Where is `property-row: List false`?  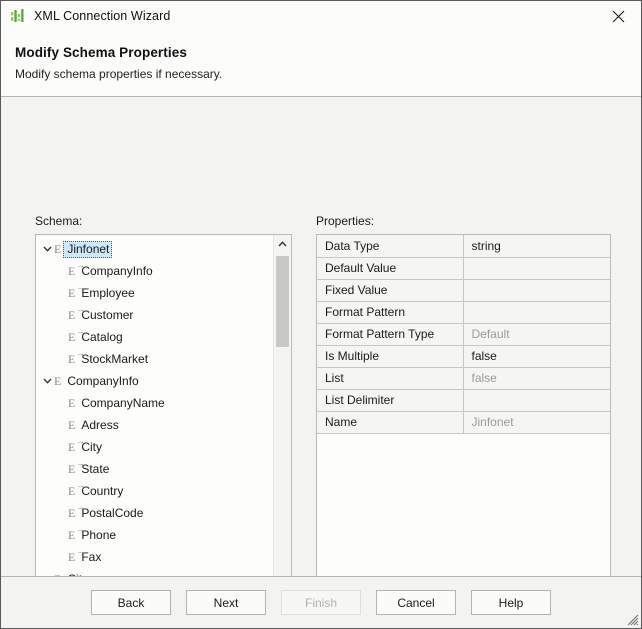 property-row: List false is located at coordinates (463, 378).